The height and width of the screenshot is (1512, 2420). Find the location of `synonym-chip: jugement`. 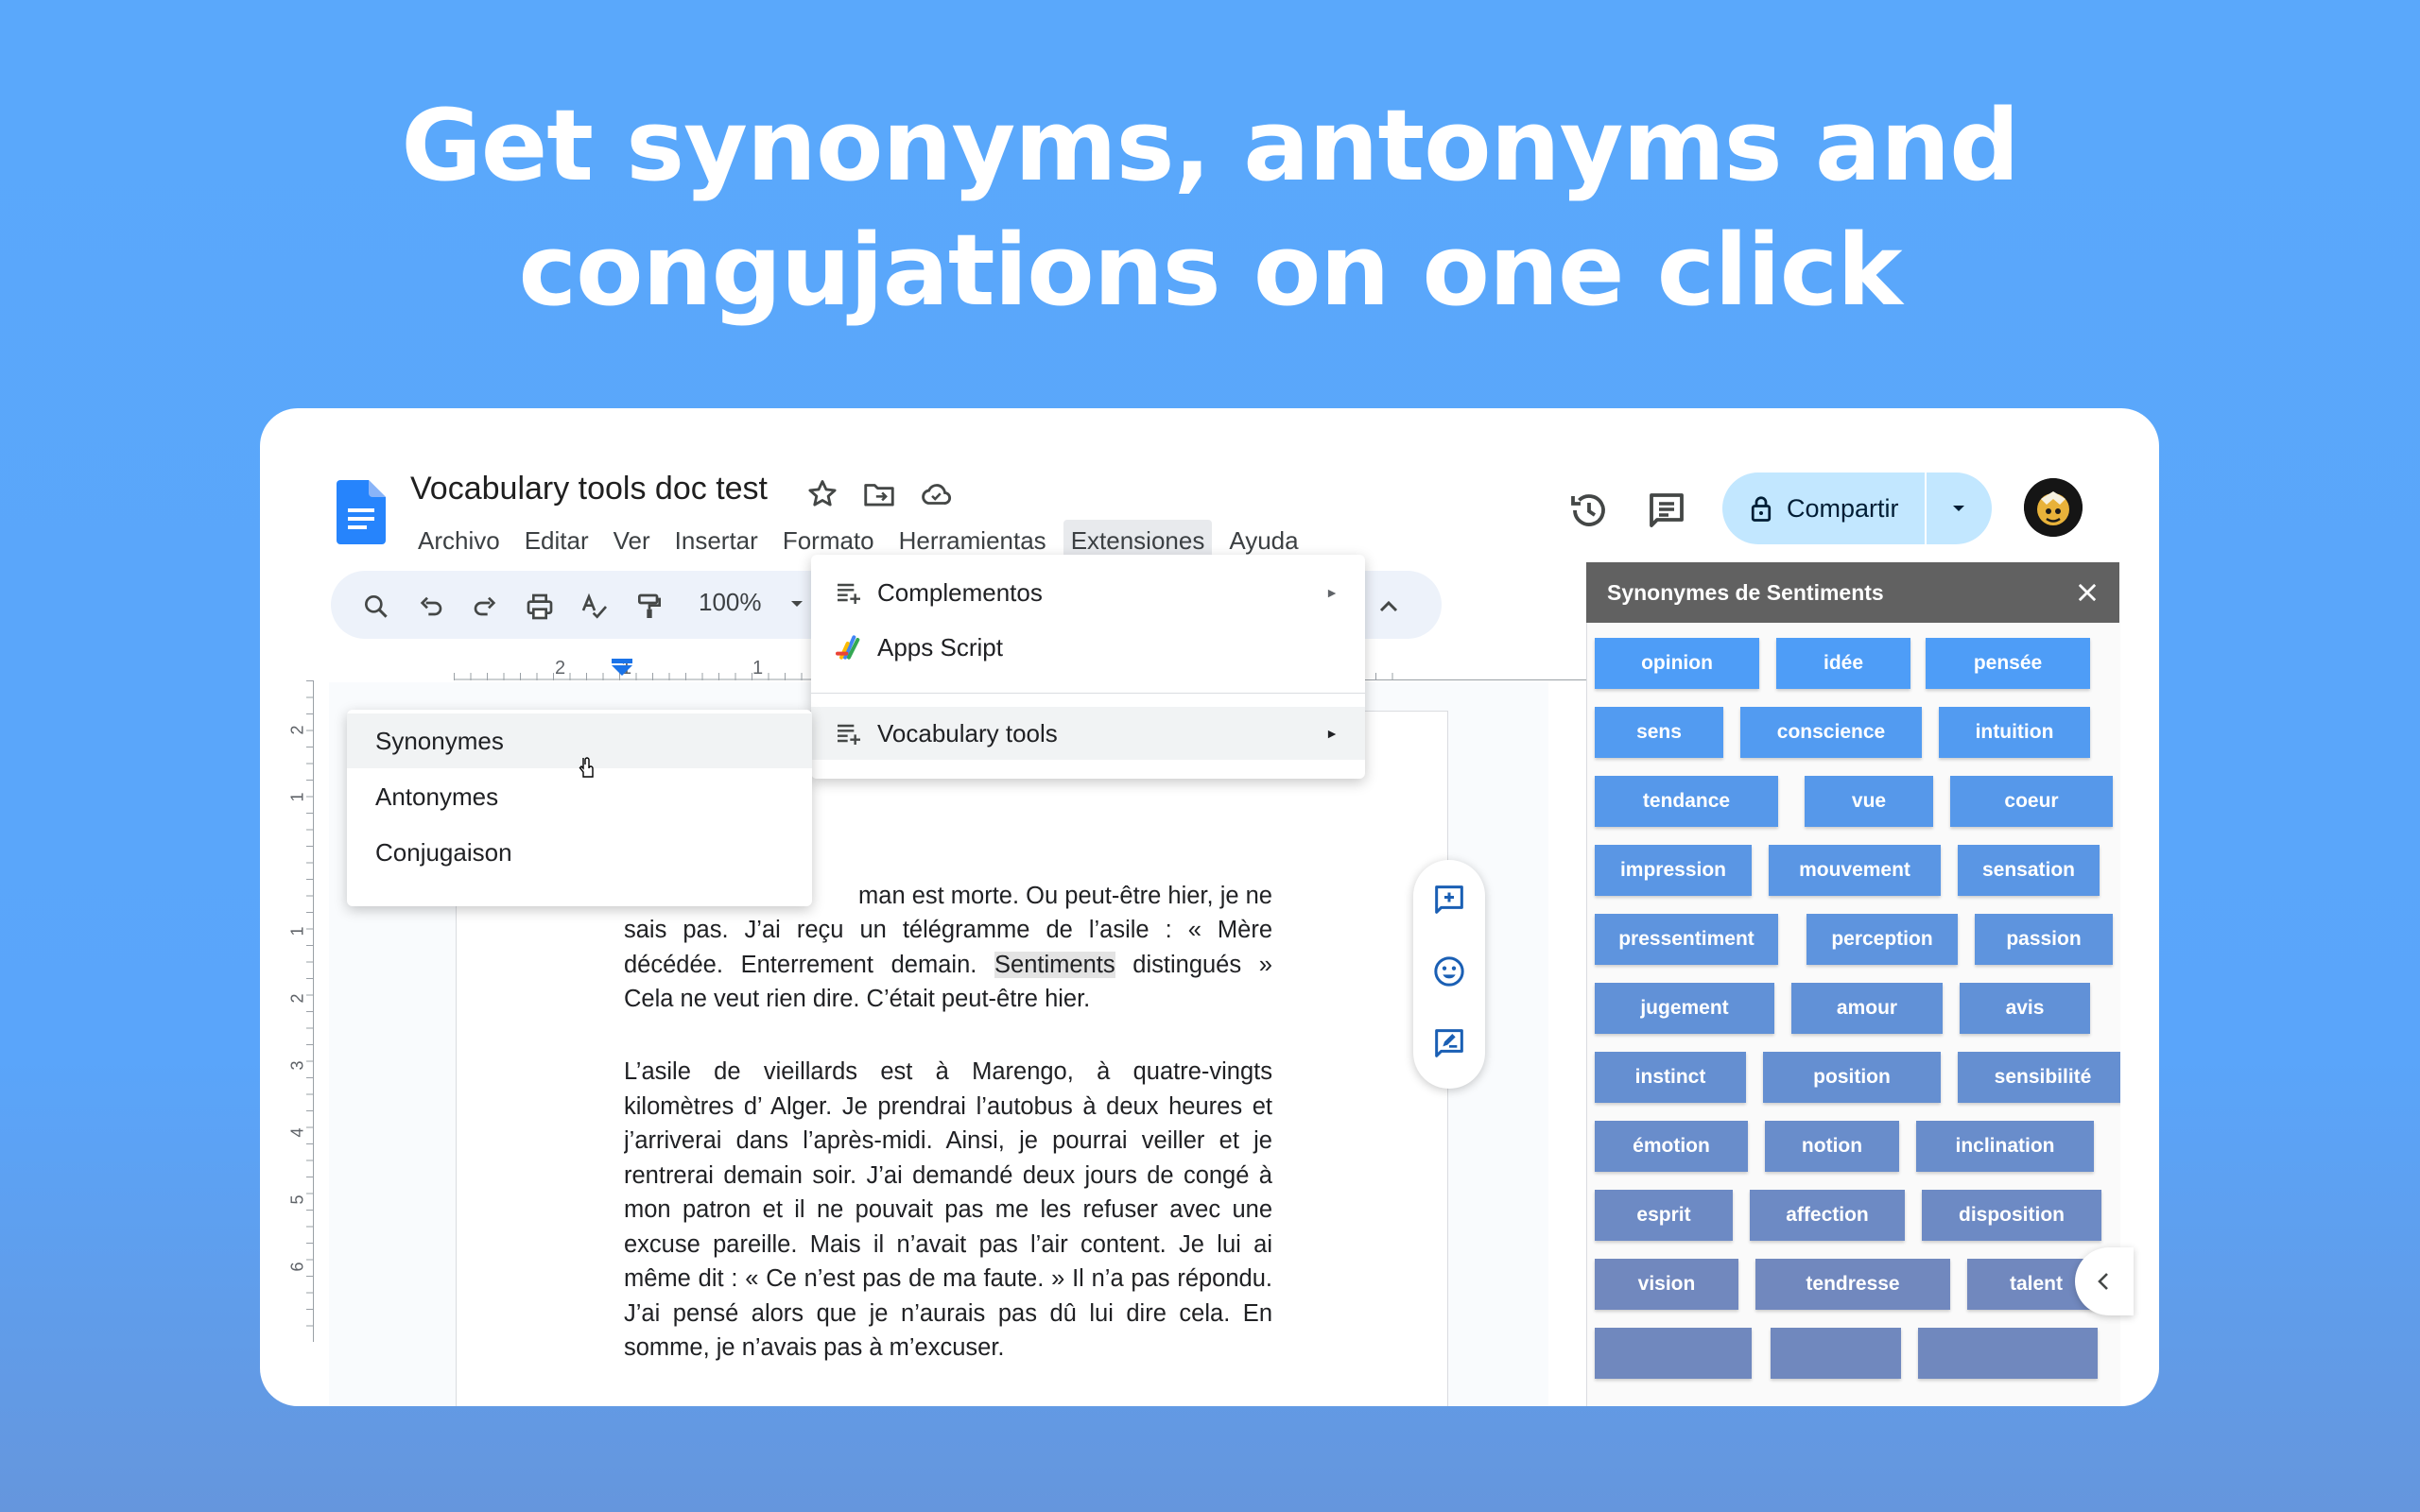

synonym-chip: jugement is located at coordinates (1684, 1008).